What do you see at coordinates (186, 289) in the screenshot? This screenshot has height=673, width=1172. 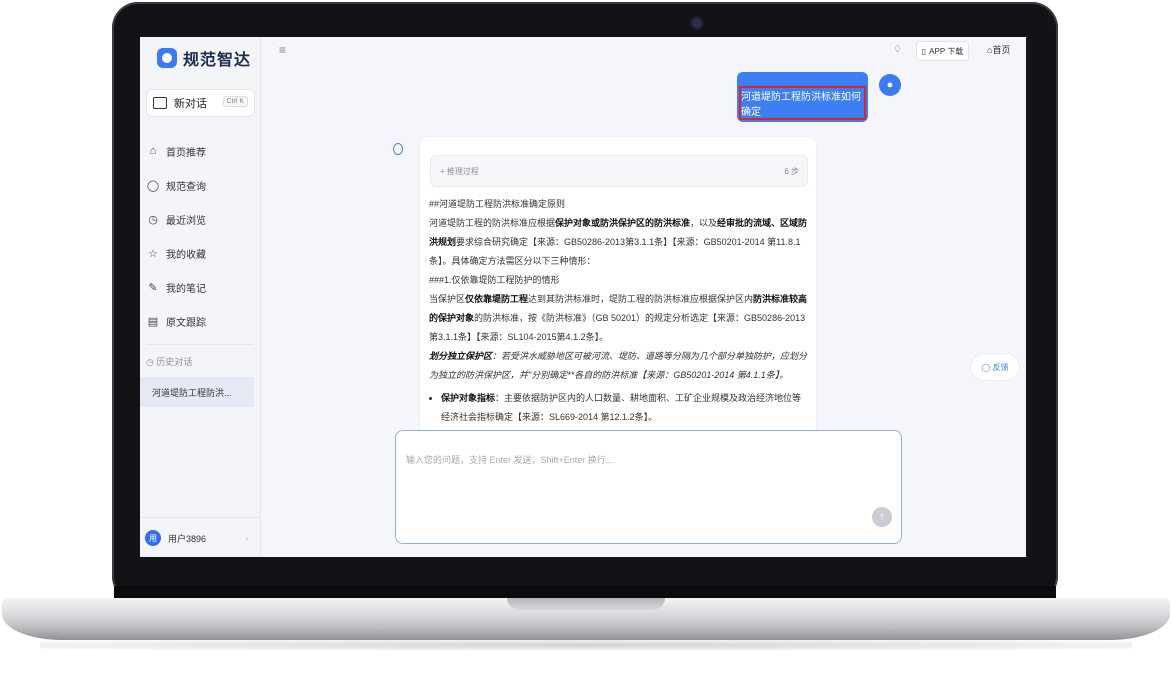 I see `sidebar-item-label: 我的笔记` at bounding box center [186, 289].